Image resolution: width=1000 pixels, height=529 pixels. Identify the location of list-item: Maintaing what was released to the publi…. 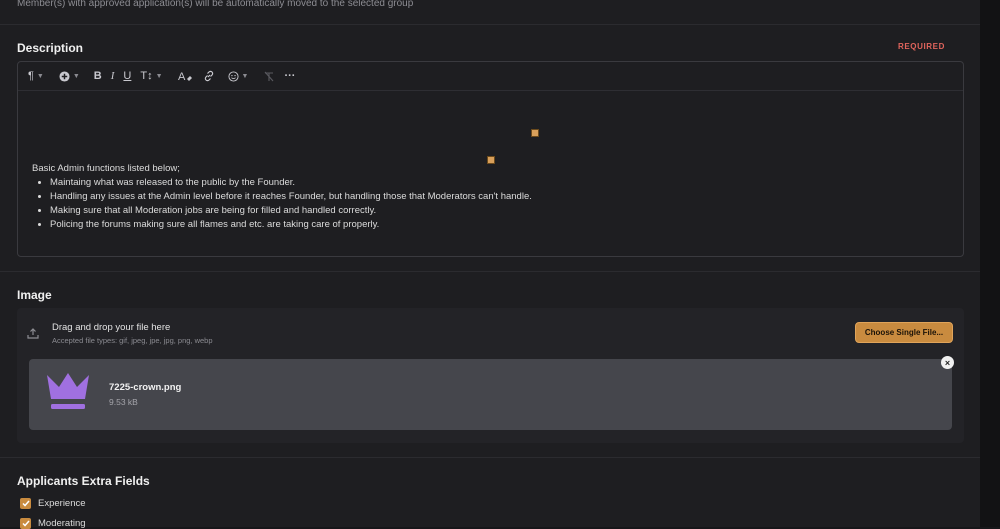
(291, 183).